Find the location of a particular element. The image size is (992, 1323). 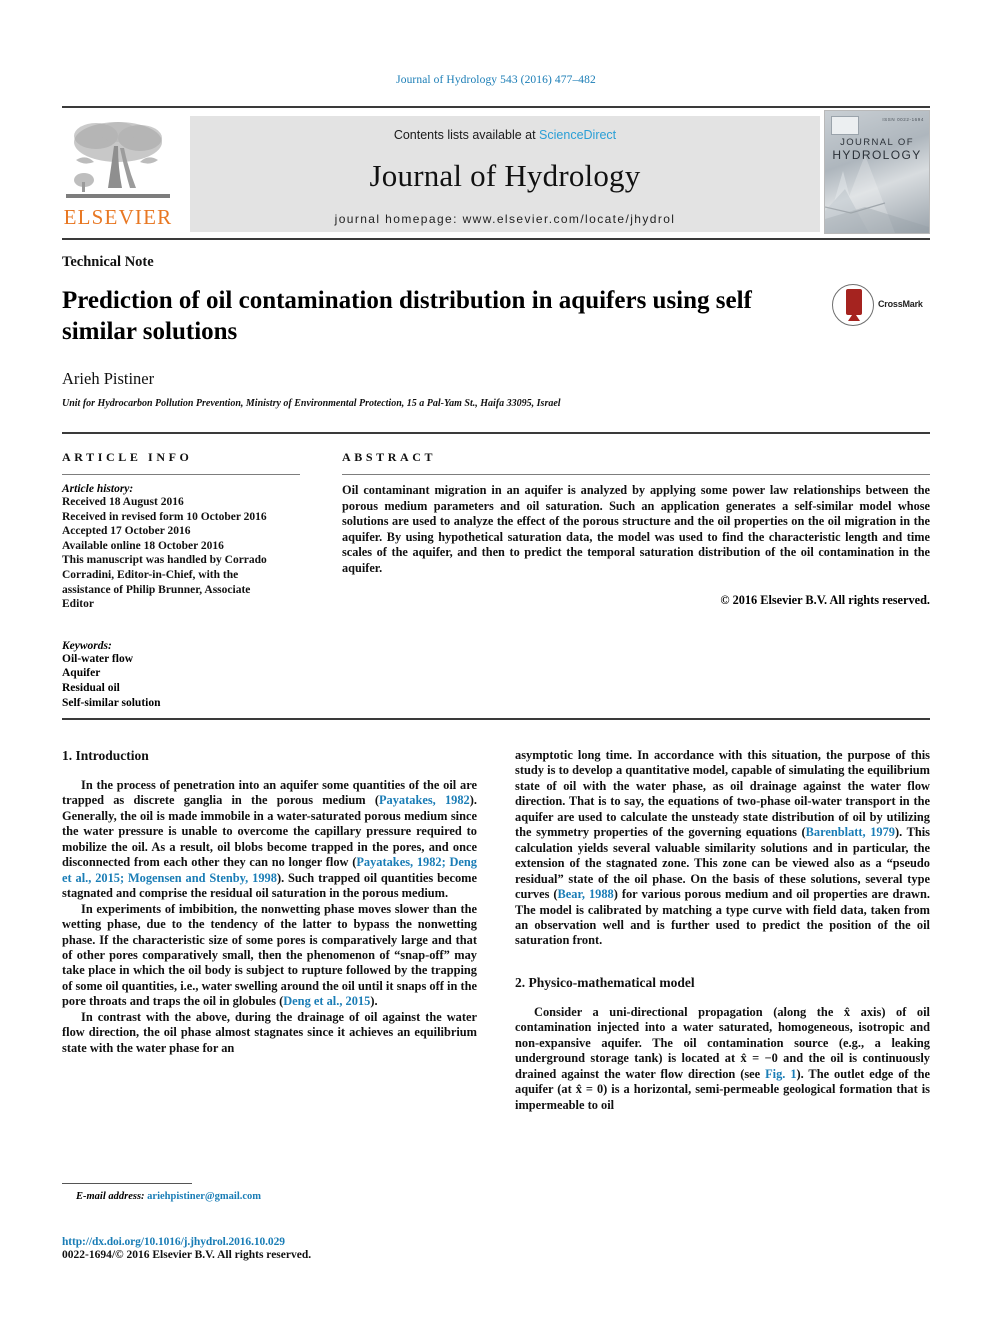

keyword-item: Oil-water flow is located at coordinates (98, 658).